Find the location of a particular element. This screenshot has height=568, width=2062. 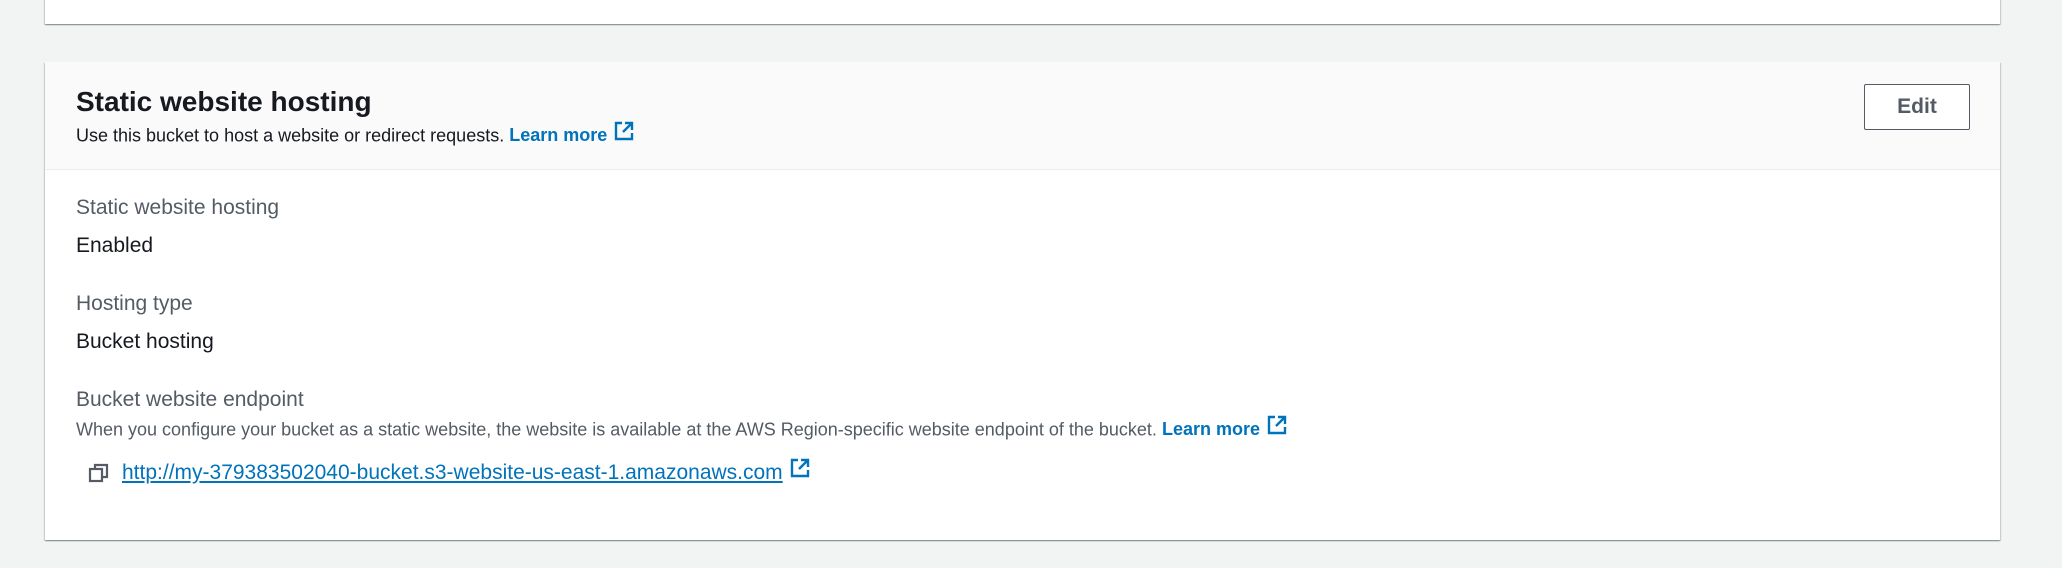

learn-more-link: Learn more is located at coordinates (572, 133).